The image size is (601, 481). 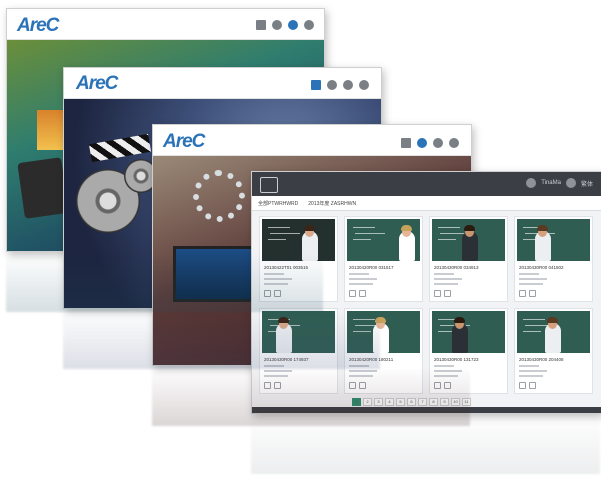 What do you see at coordinates (551, 183) in the screenshot?
I see `user-name: TinaMa` at bounding box center [551, 183].